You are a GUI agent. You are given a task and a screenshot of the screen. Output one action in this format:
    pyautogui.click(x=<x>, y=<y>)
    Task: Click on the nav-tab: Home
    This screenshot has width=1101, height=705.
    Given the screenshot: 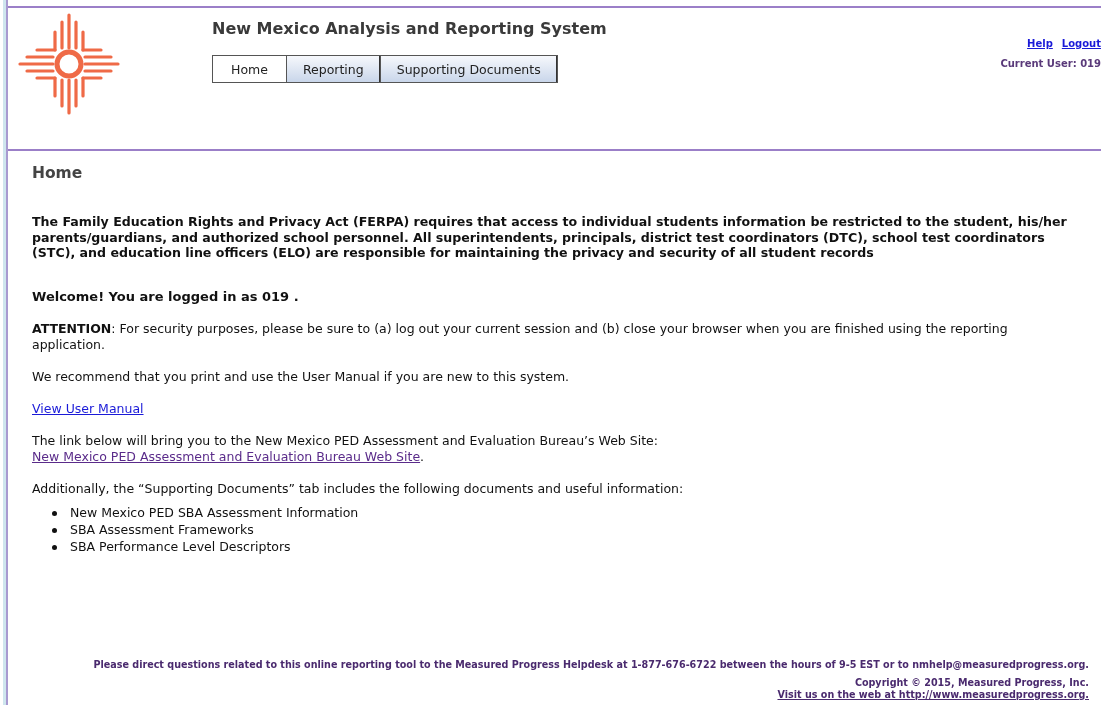 What is the action you would take?
    pyautogui.click(x=249, y=69)
    